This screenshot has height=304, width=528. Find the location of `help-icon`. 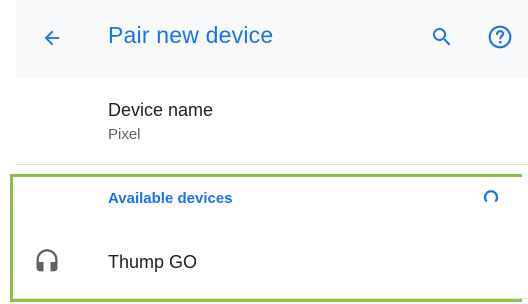

help-icon is located at coordinates (500, 37).